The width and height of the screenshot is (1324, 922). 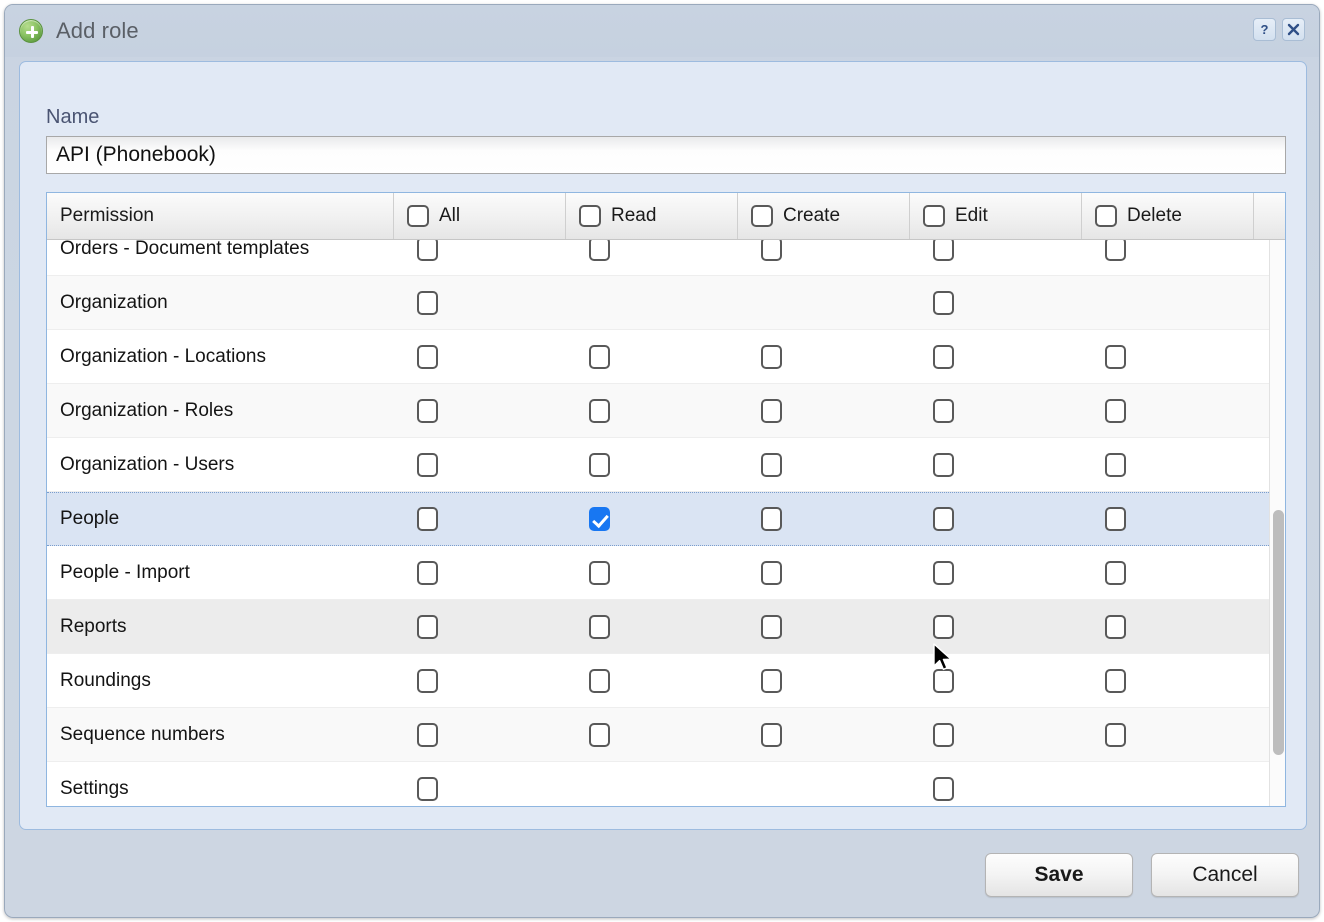 I want to click on column-header-edit: Edit, so click(x=996, y=216).